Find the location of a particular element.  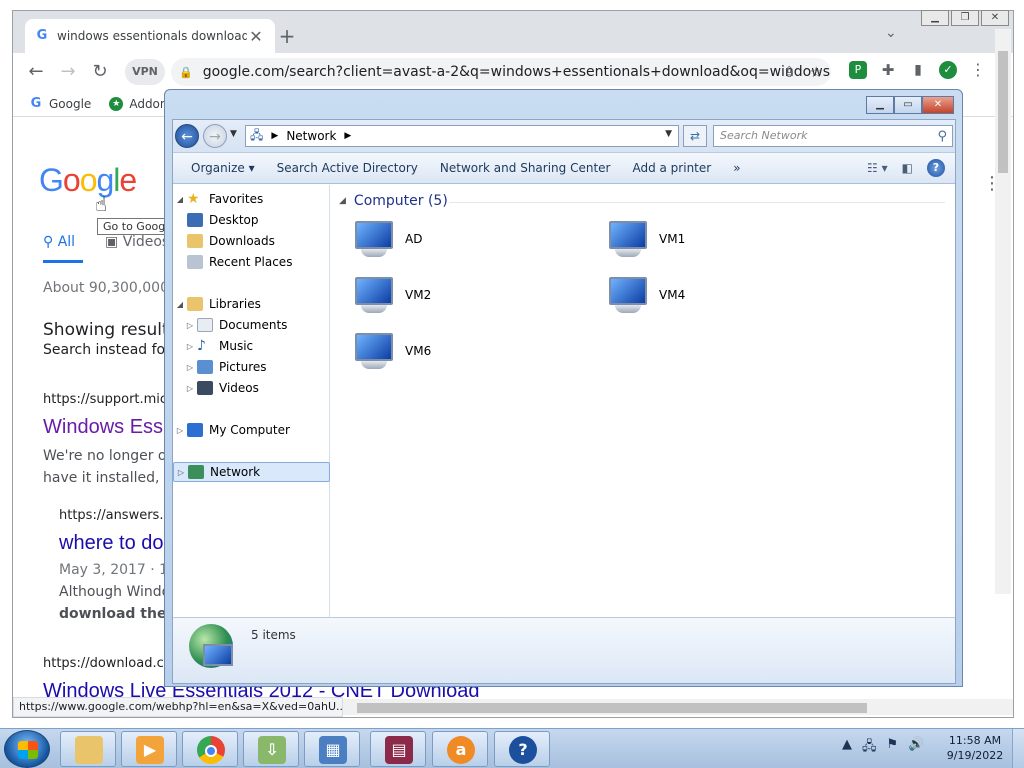

google-logo: Google is located at coordinates (88, 180).